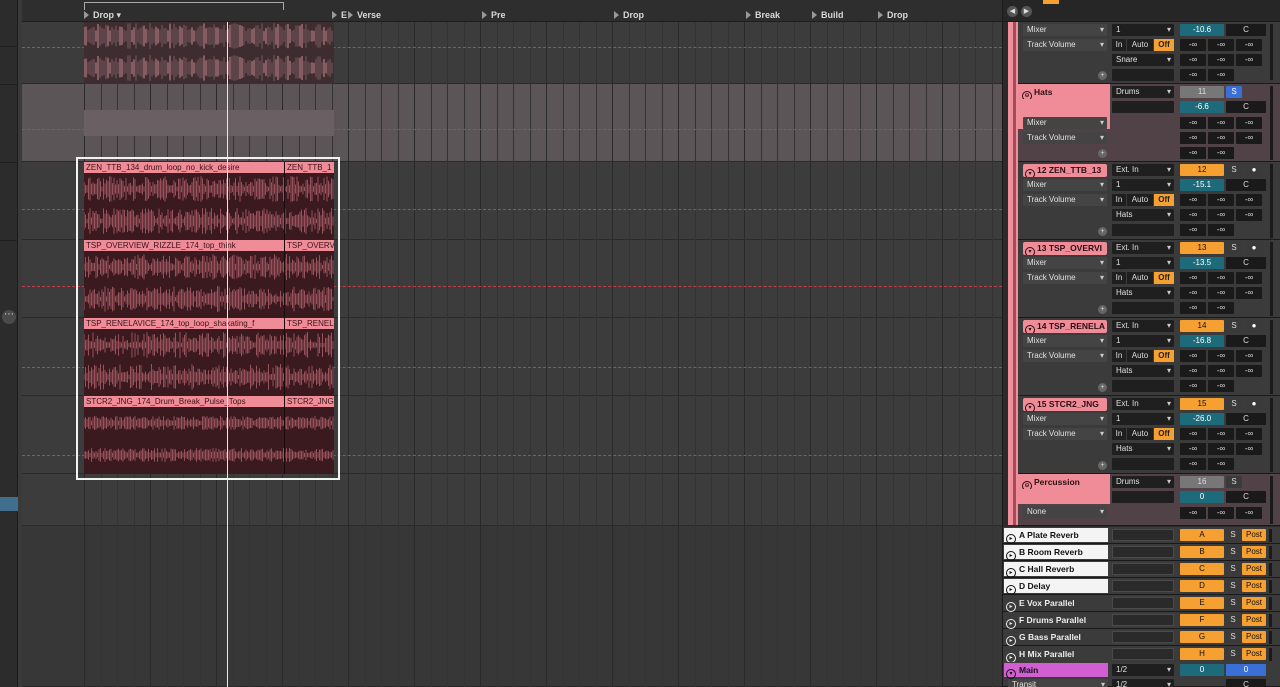  Describe the element at coordinates (1202, 263) in the screenshot. I see `track-volume: -13.5` at that location.